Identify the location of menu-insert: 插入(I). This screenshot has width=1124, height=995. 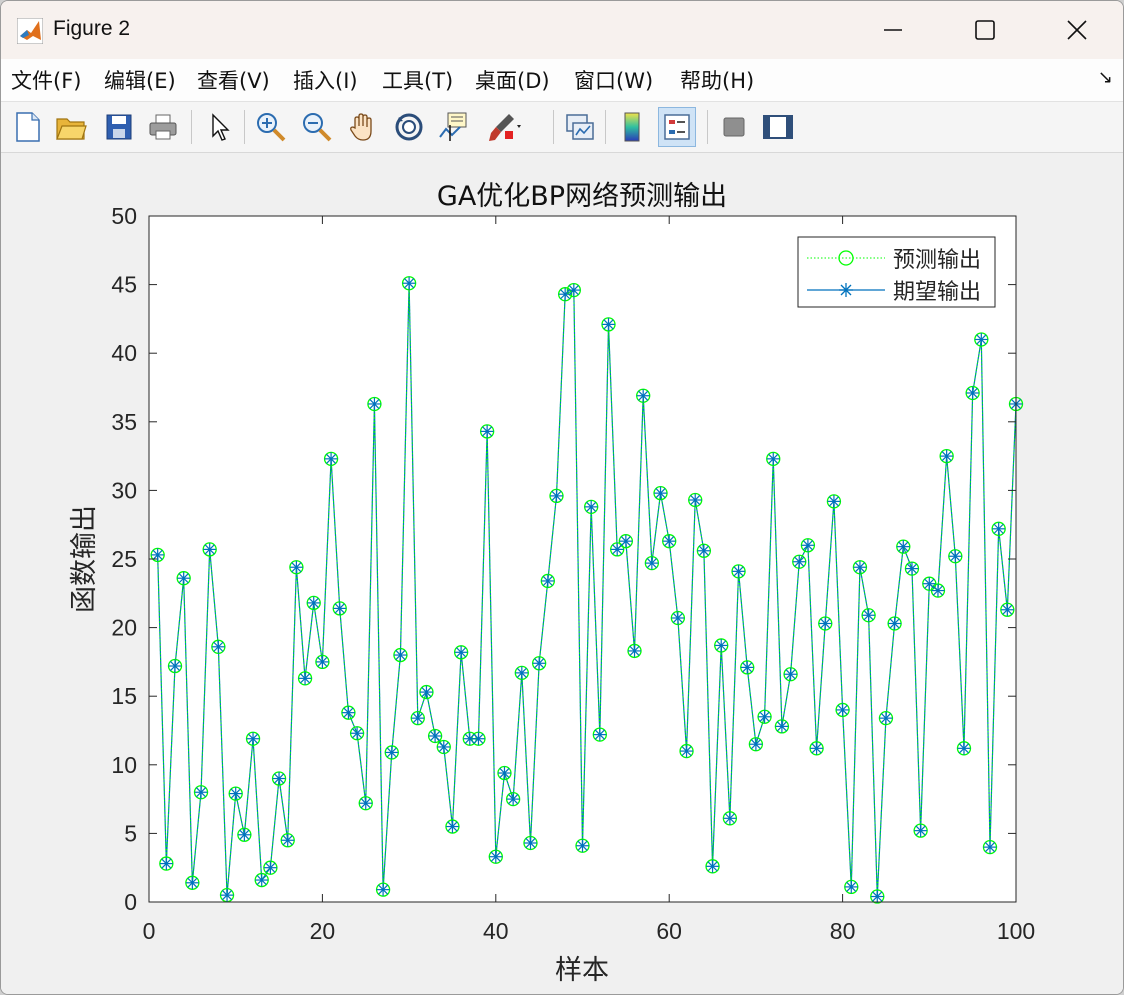
(325, 80).